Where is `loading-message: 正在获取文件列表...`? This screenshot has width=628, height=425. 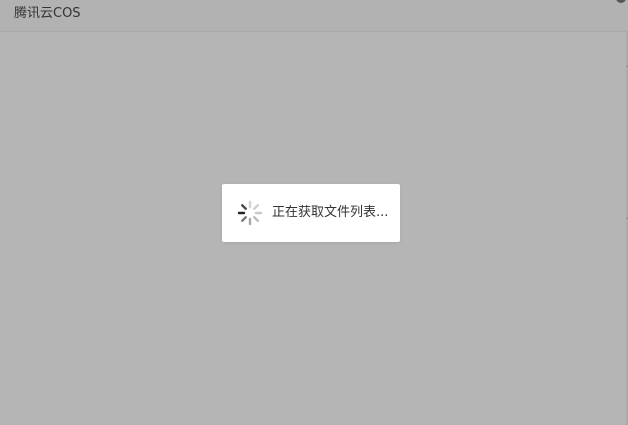 loading-message: 正在获取文件列表... is located at coordinates (330, 212).